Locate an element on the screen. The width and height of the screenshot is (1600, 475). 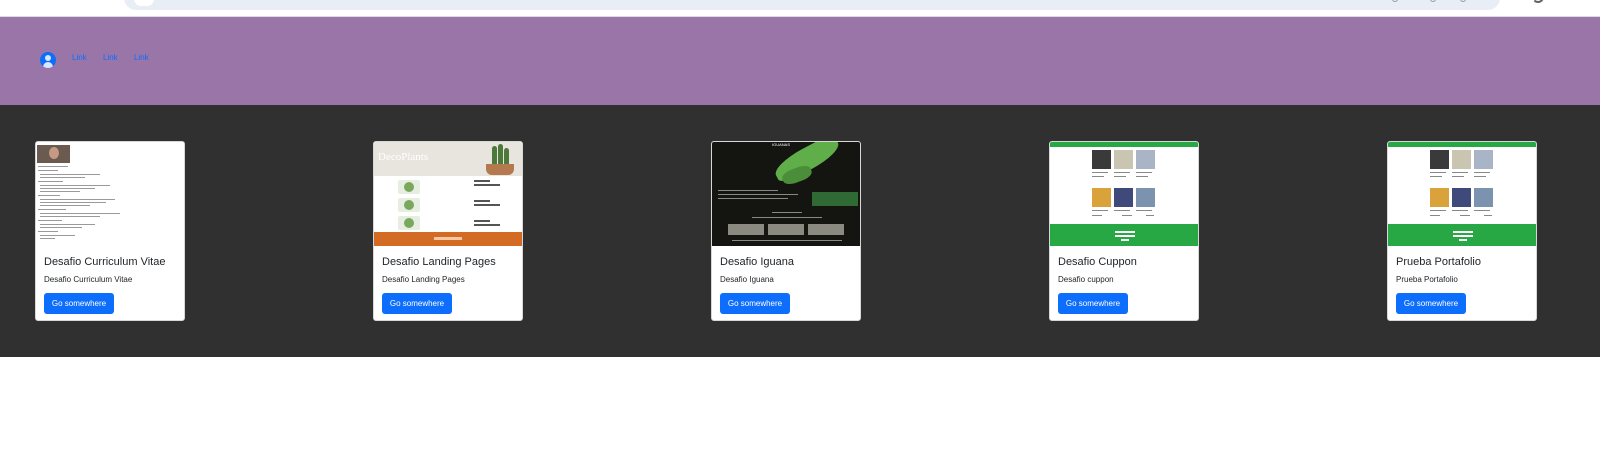
card-title: Prueba Portafolio is located at coordinates (1438, 262).